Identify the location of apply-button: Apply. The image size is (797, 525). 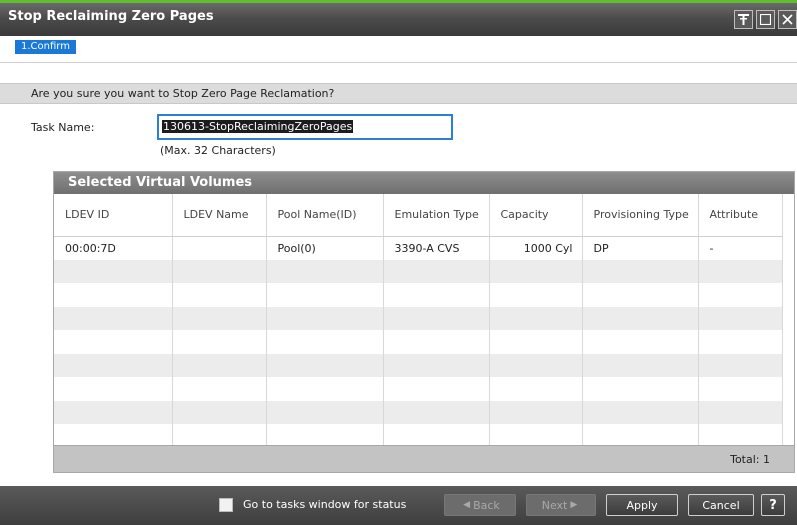
(642, 505).